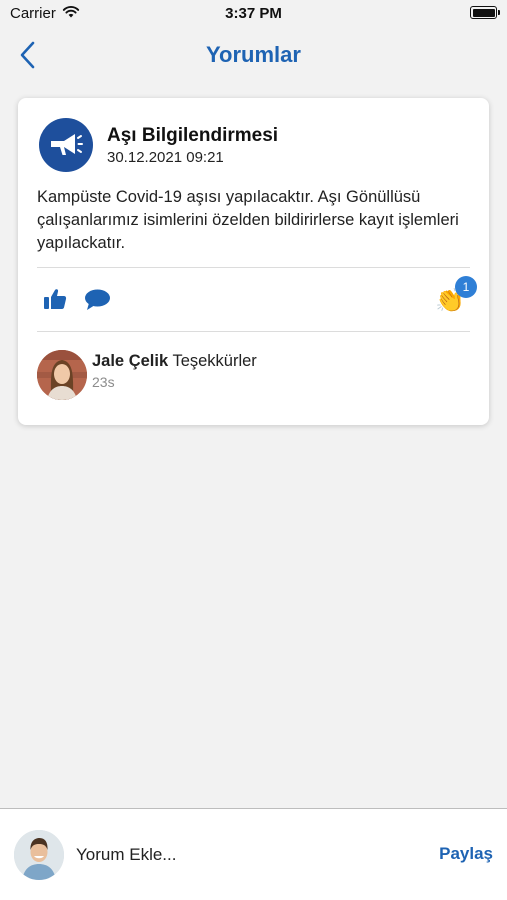 The width and height of the screenshot is (507, 900). I want to click on comment-author: Jale Çelik, so click(130, 361).